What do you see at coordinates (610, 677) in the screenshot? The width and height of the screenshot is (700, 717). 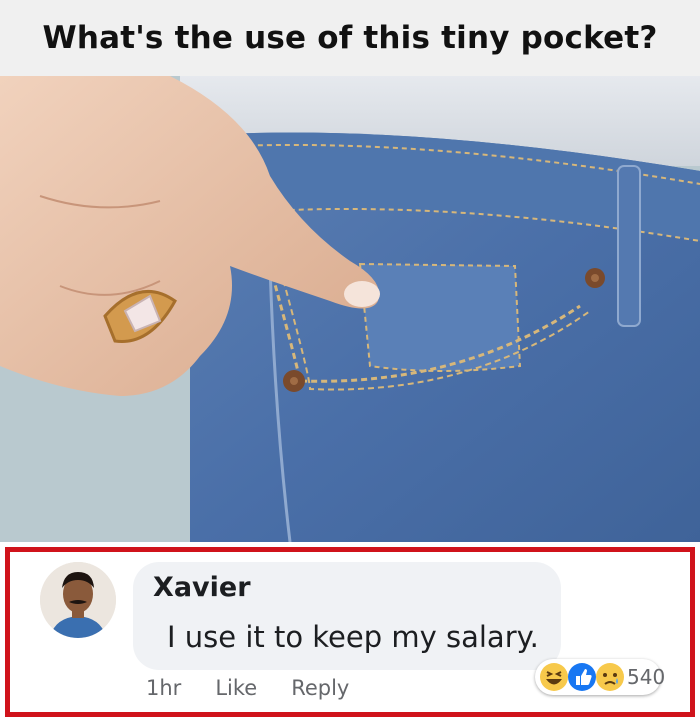 I see `sad-reaction-icon` at bounding box center [610, 677].